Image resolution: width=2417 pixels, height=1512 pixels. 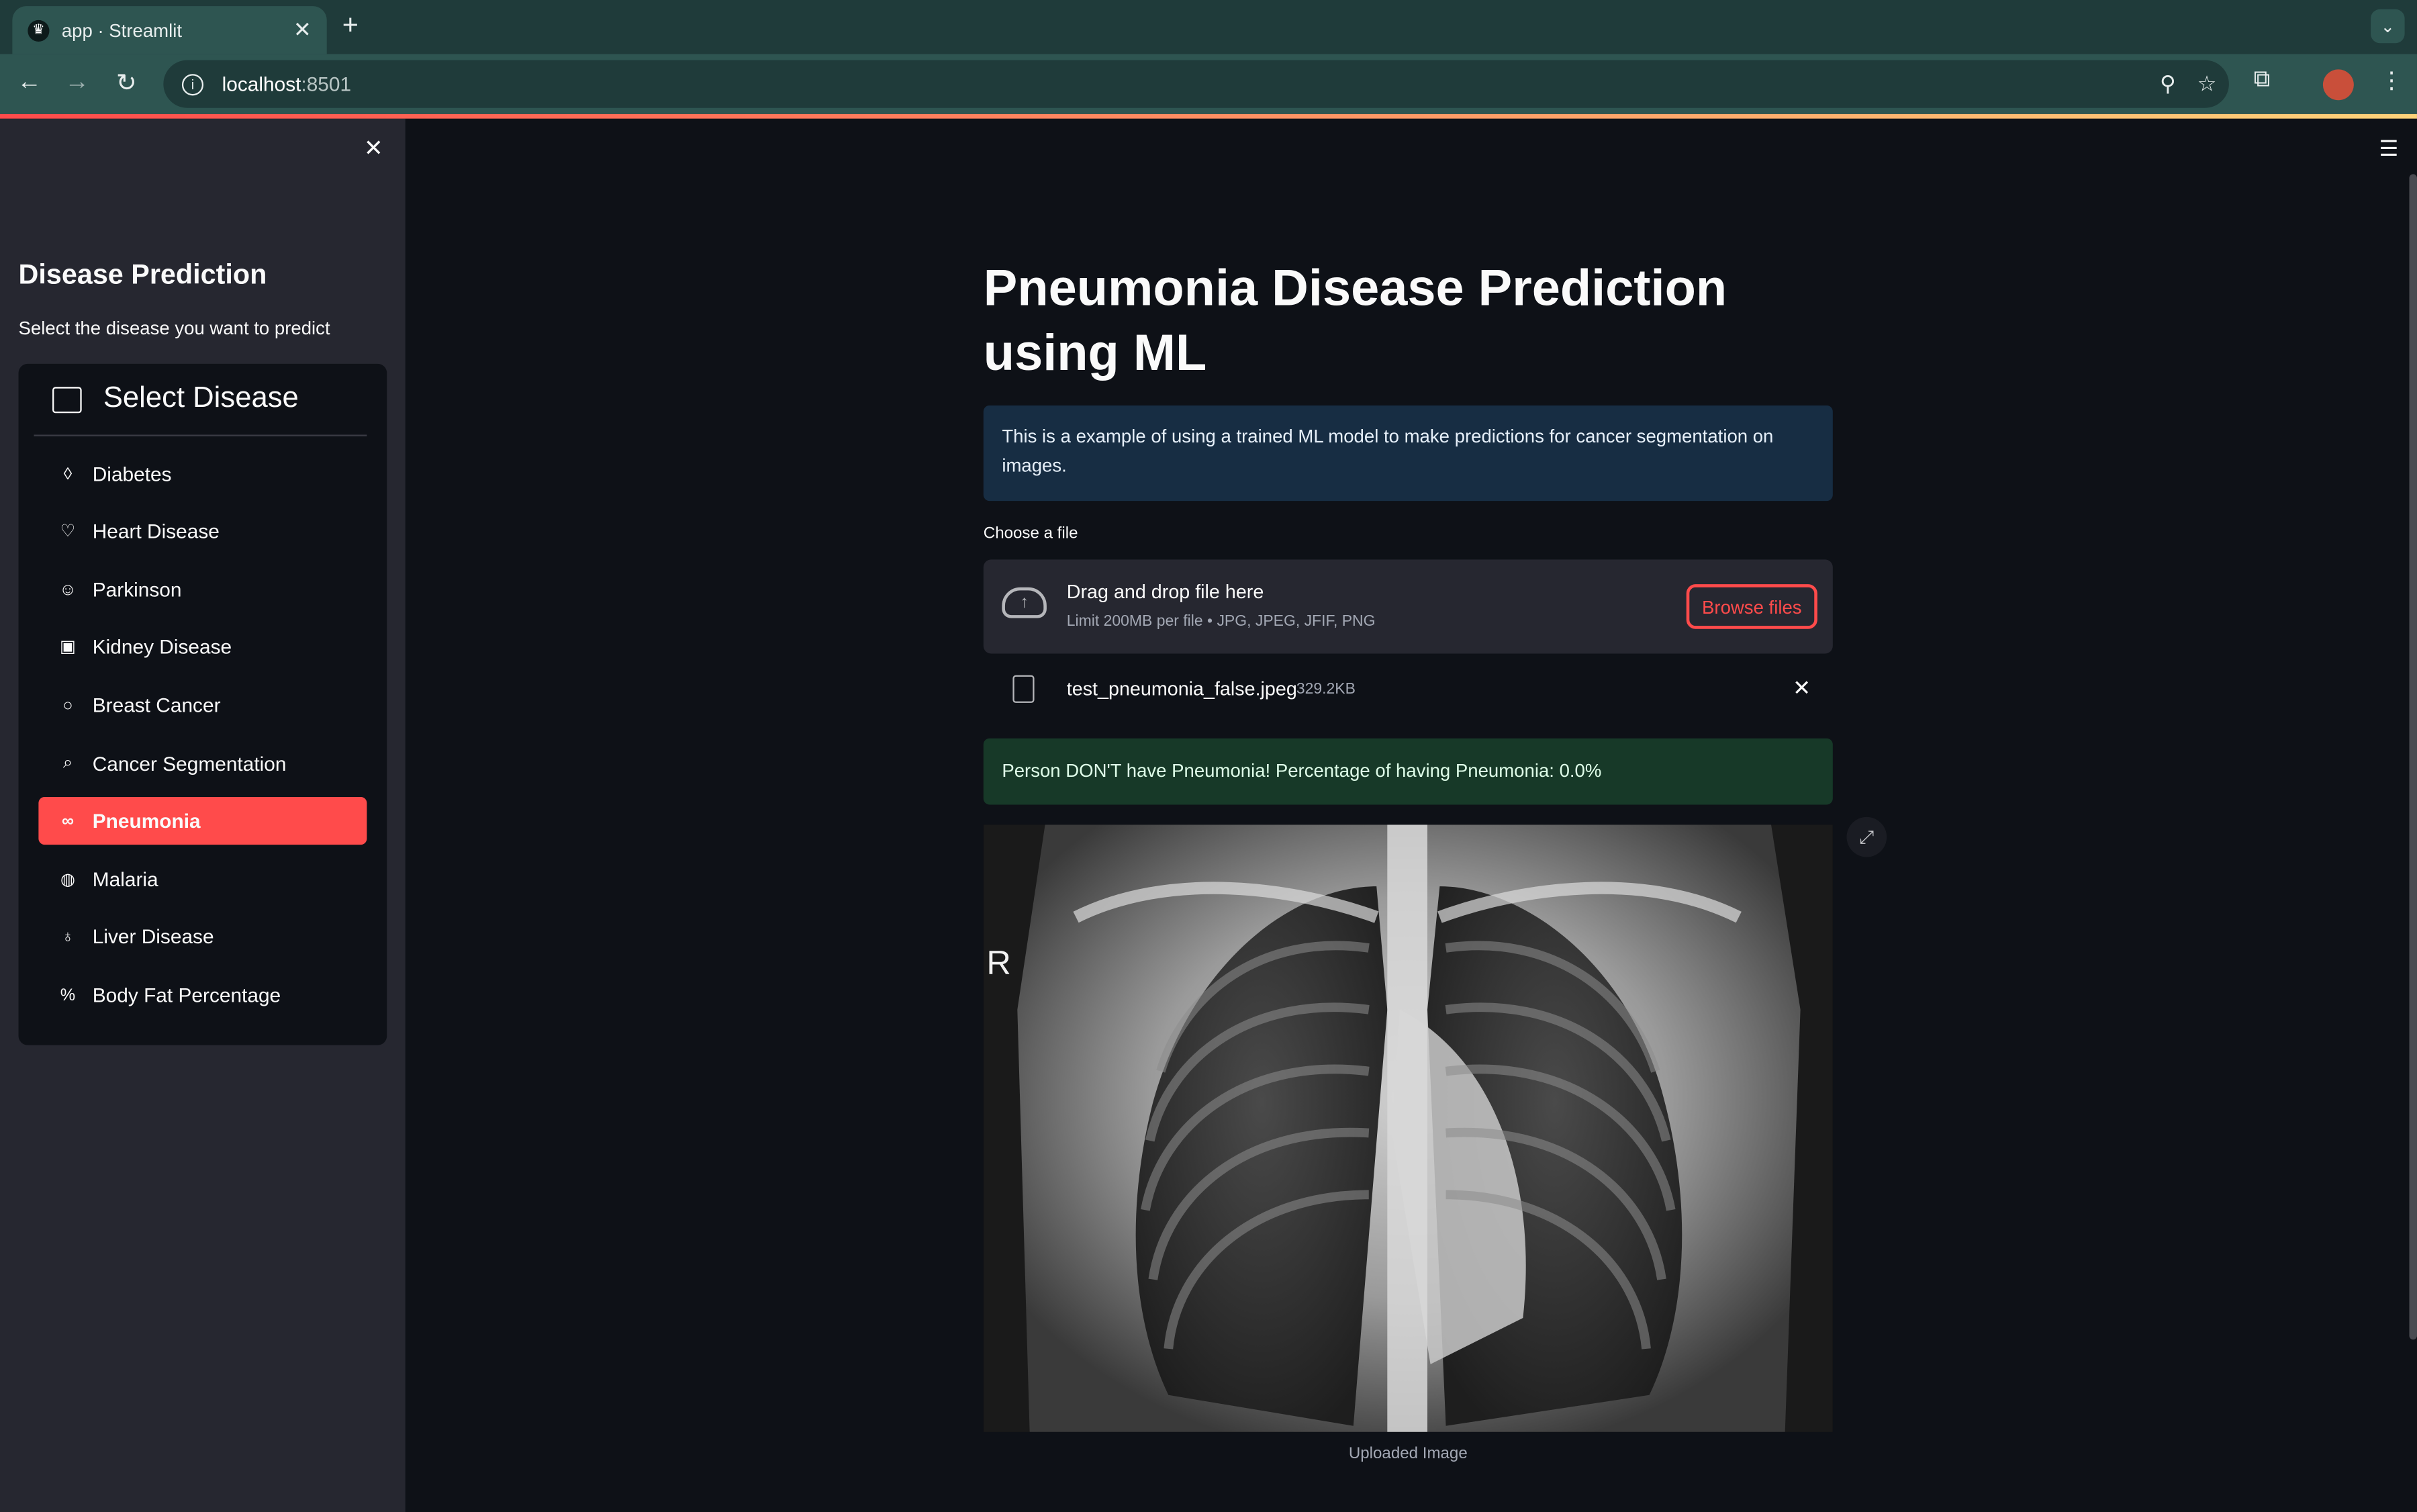 I want to click on xray-side-marker: R, so click(x=998, y=962).